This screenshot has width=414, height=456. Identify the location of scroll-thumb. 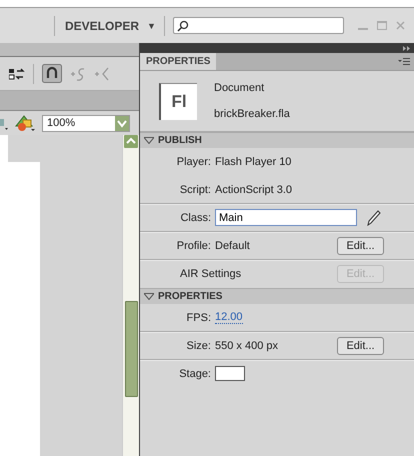
(131, 349).